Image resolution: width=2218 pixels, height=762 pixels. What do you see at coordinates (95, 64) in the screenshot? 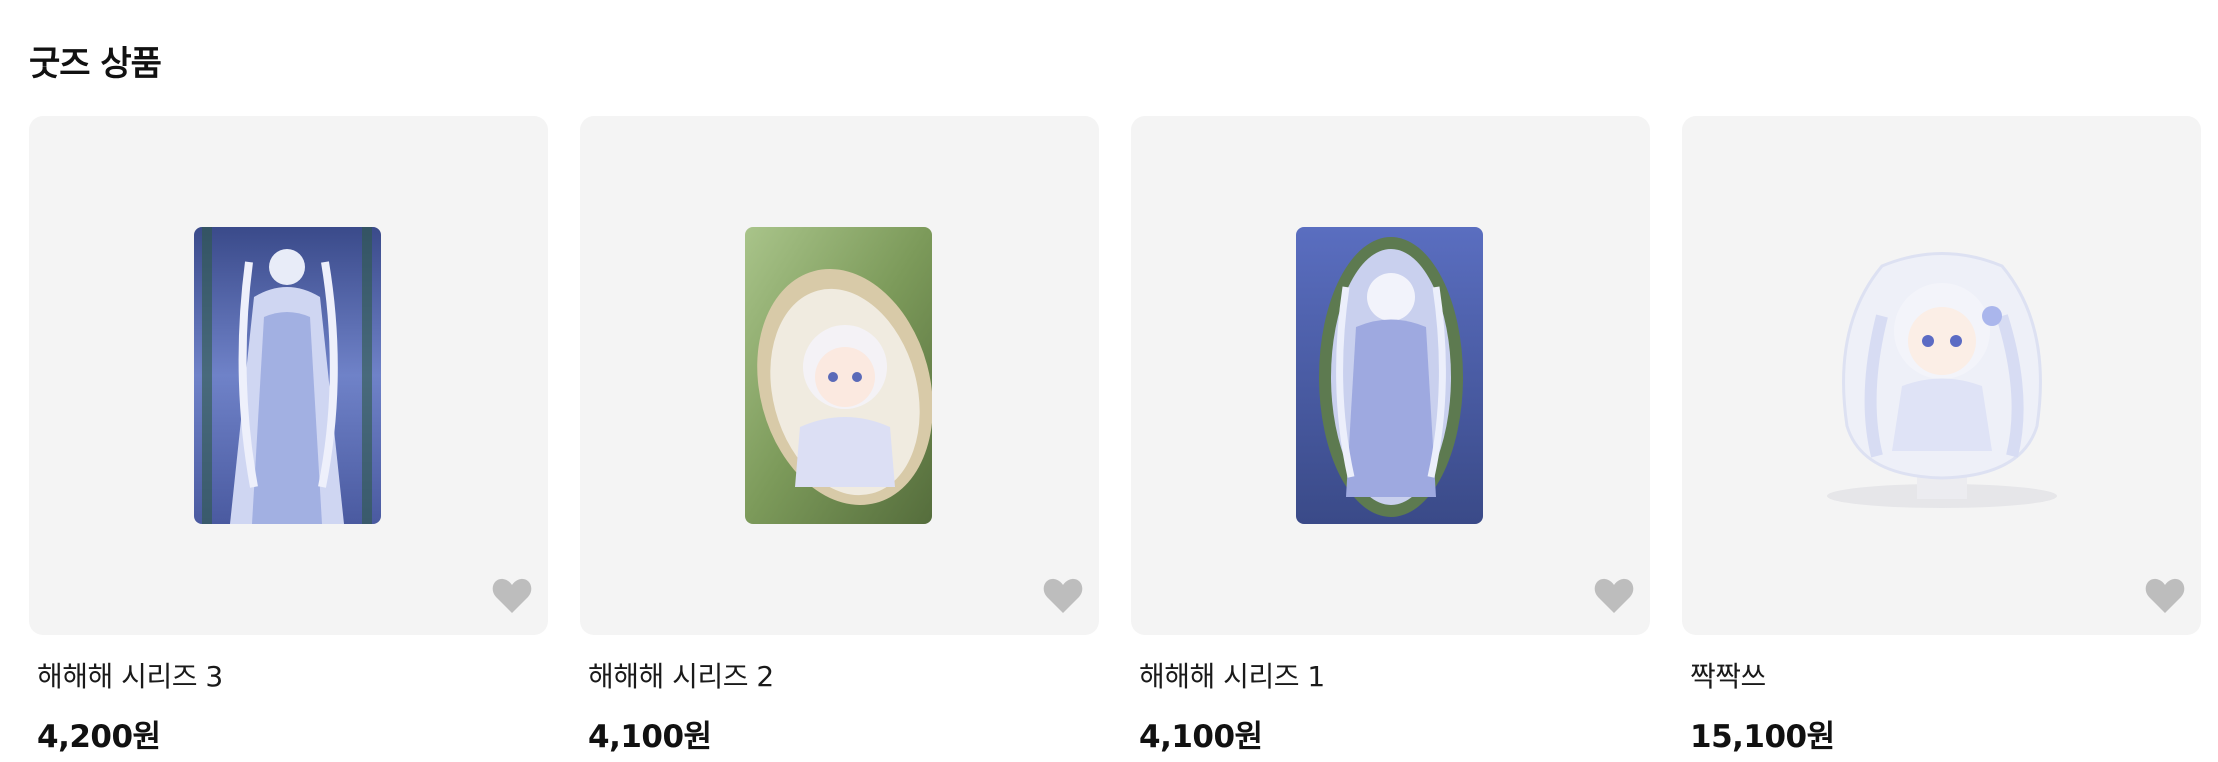
I see `section-title: 굿즈 상품` at bounding box center [95, 64].